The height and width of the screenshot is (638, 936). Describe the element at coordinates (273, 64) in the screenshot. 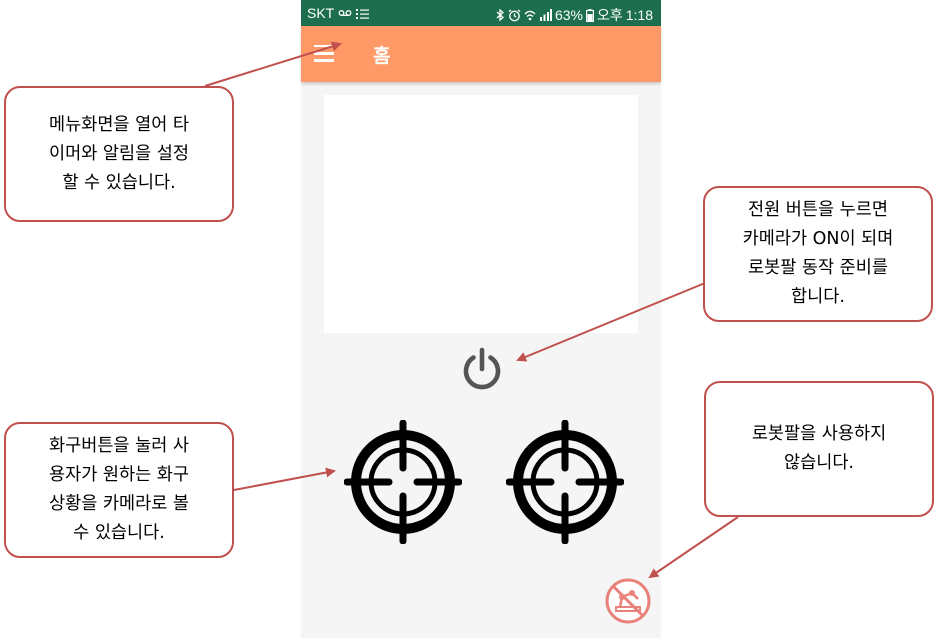

I see `arrow-to-menu` at that location.